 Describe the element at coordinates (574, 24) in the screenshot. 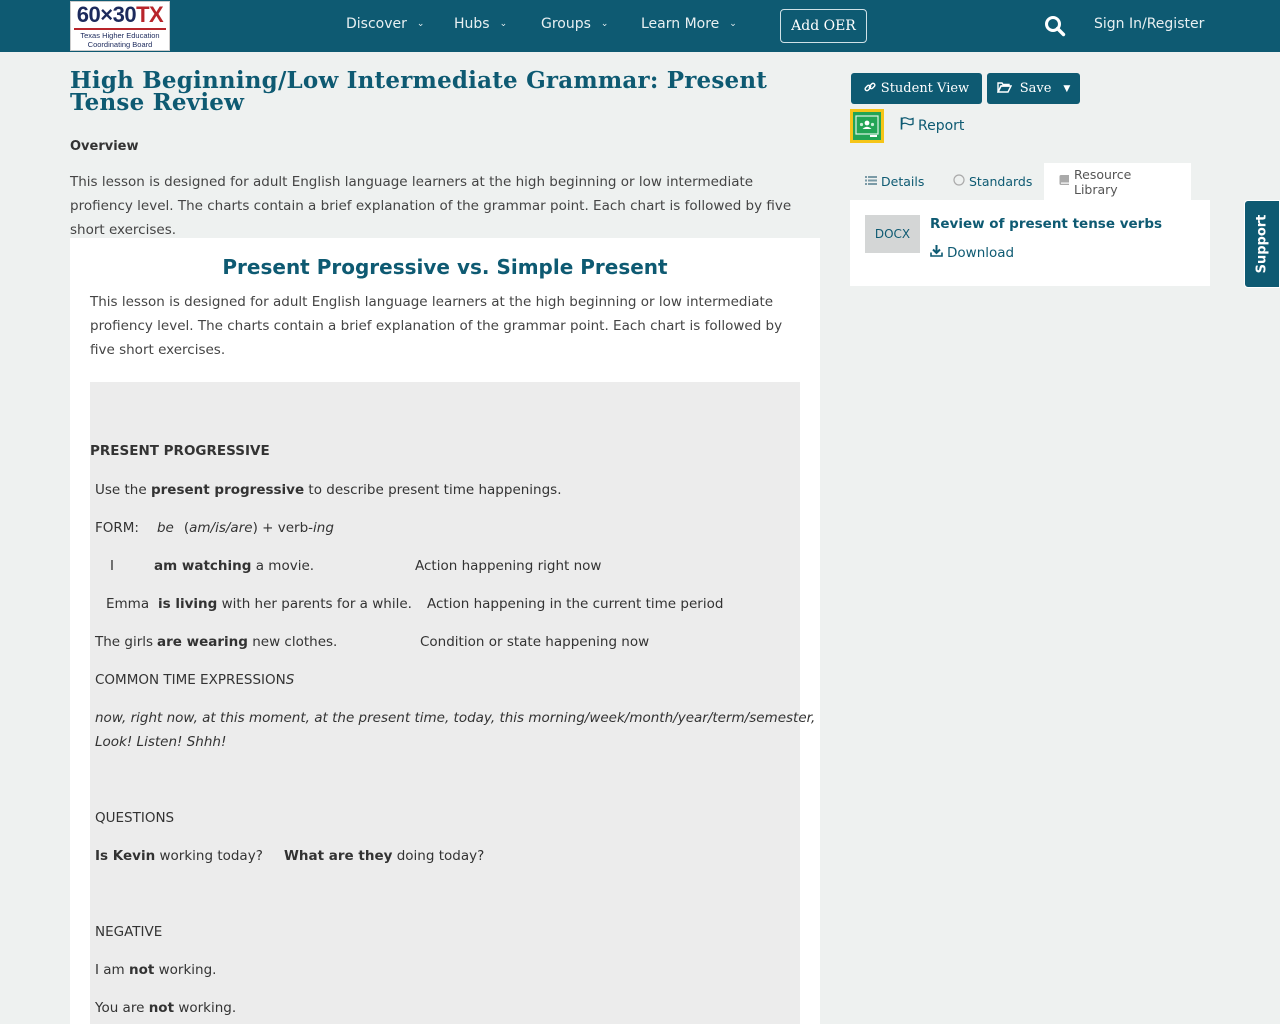

I see `nav-groups: Groups ⌄` at that location.